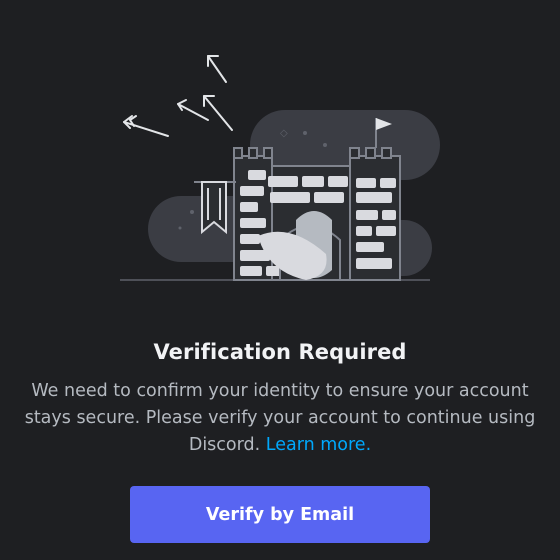 This screenshot has height=560, width=560. What do you see at coordinates (280, 352) in the screenshot?
I see `page-title: Verification Required` at bounding box center [280, 352].